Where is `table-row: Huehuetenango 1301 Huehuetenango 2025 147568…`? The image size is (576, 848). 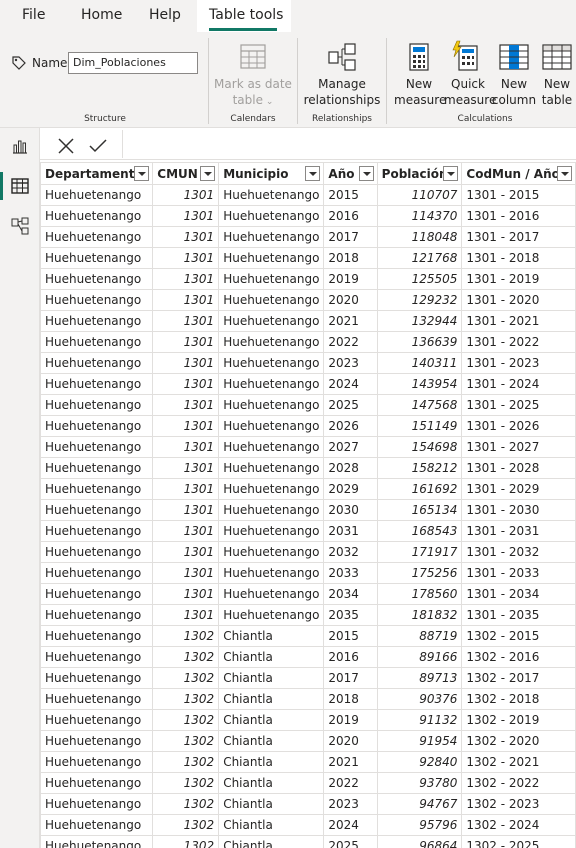 table-row: Huehuetenango 1301 Huehuetenango 2025 147568… is located at coordinates (308, 405).